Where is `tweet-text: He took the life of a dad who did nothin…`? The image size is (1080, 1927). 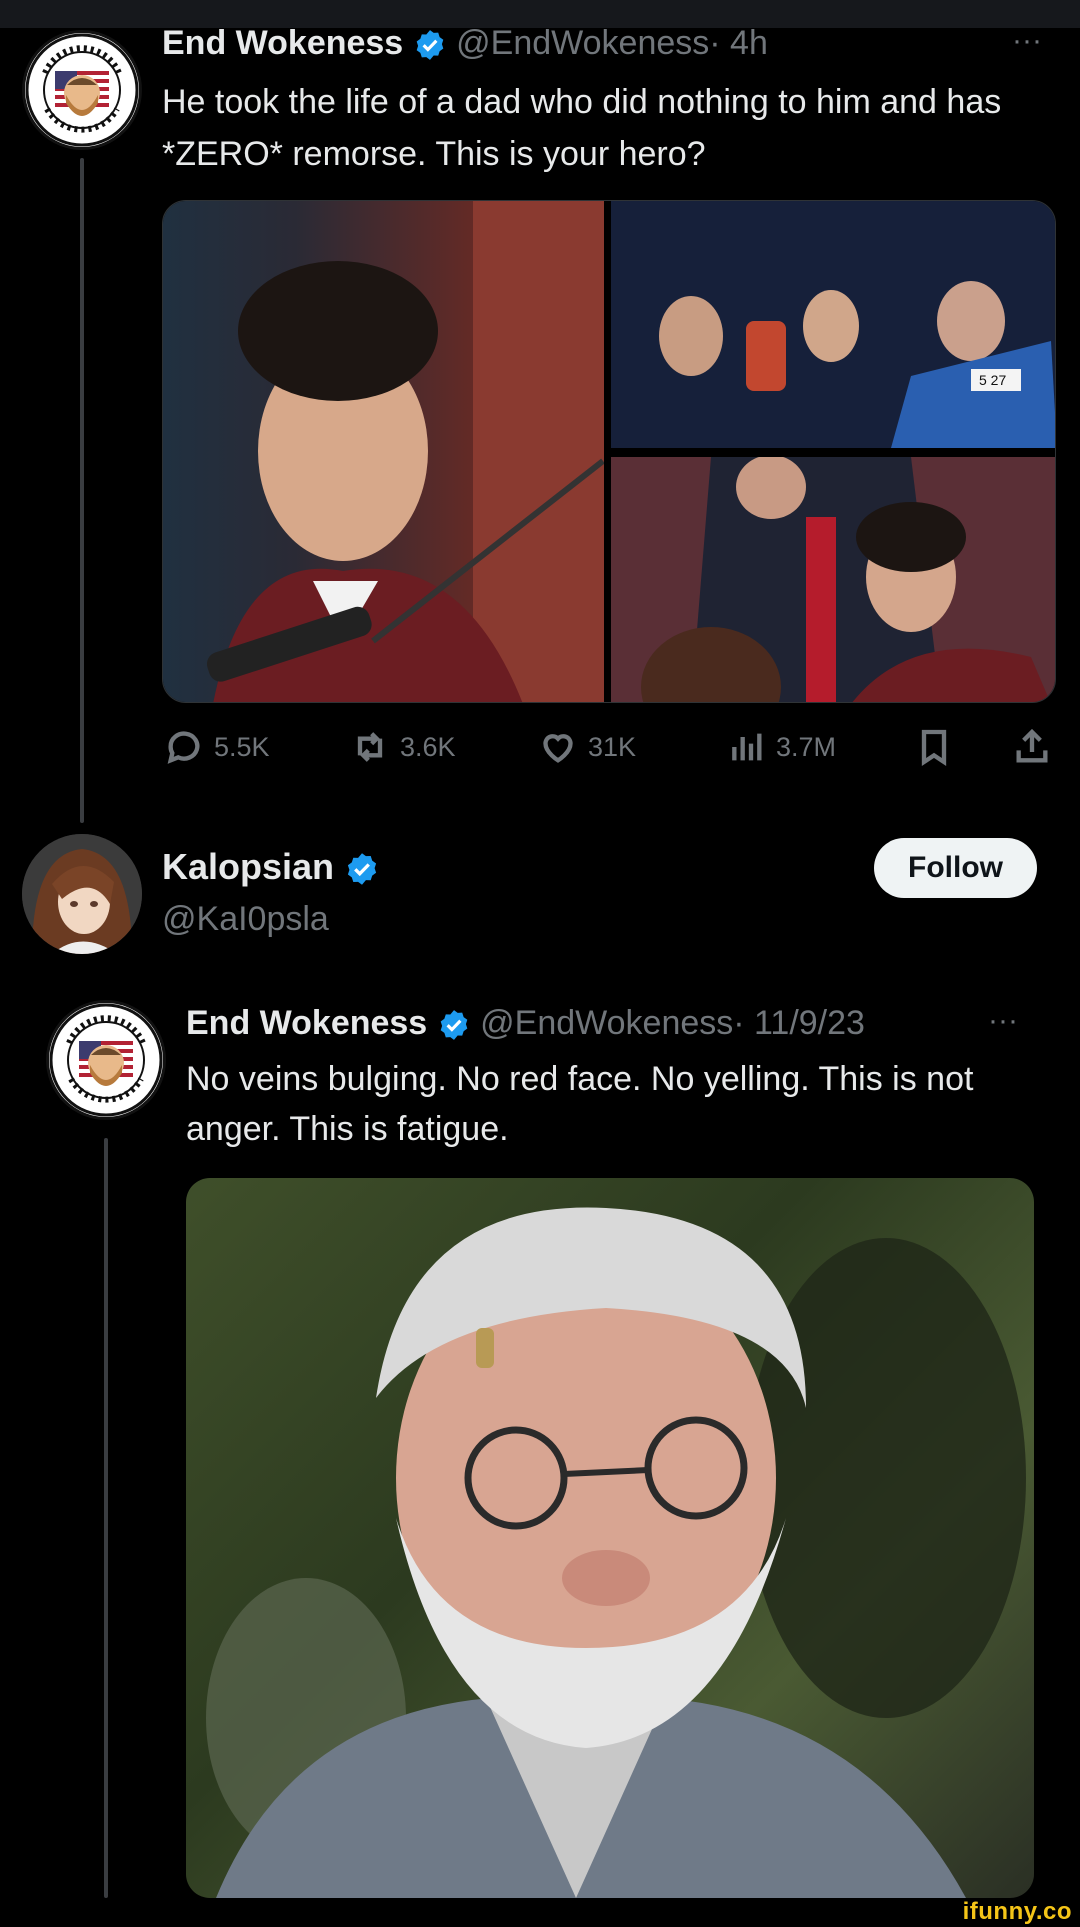
tweet-text: He took the life of a dad who did nothin… is located at coordinates (582, 128).